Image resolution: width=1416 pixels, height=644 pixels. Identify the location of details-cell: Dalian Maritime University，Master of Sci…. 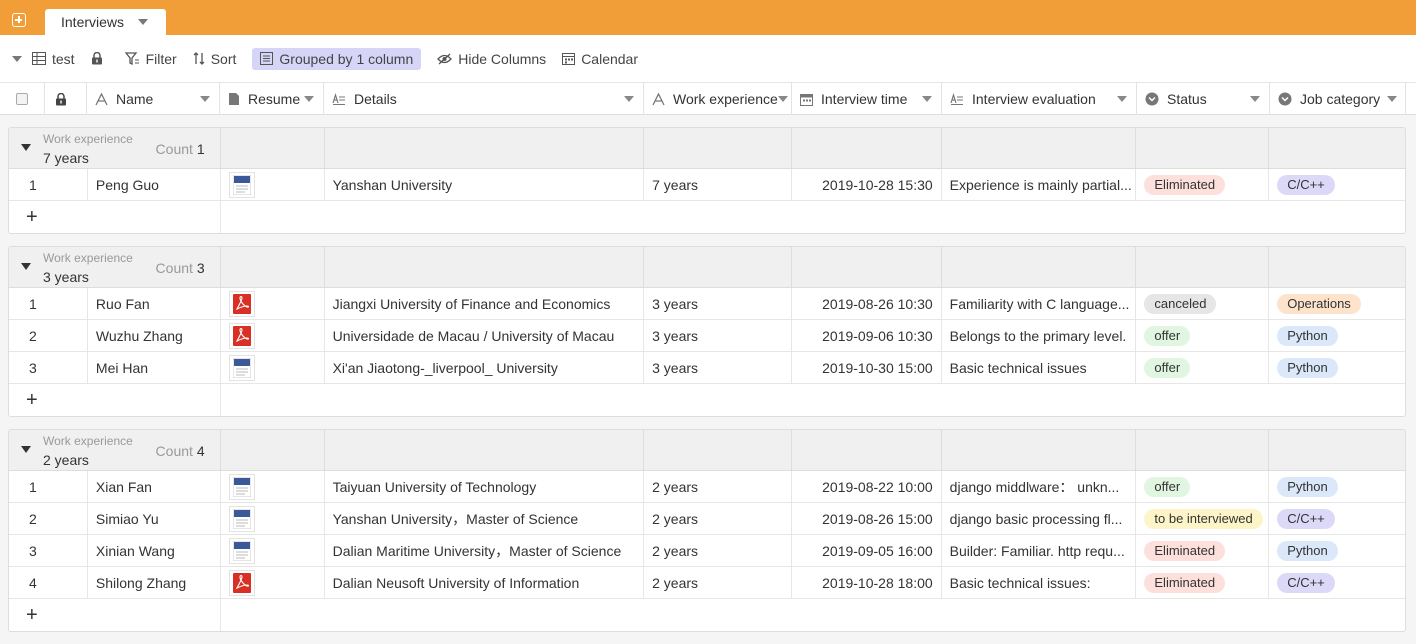
(485, 551).